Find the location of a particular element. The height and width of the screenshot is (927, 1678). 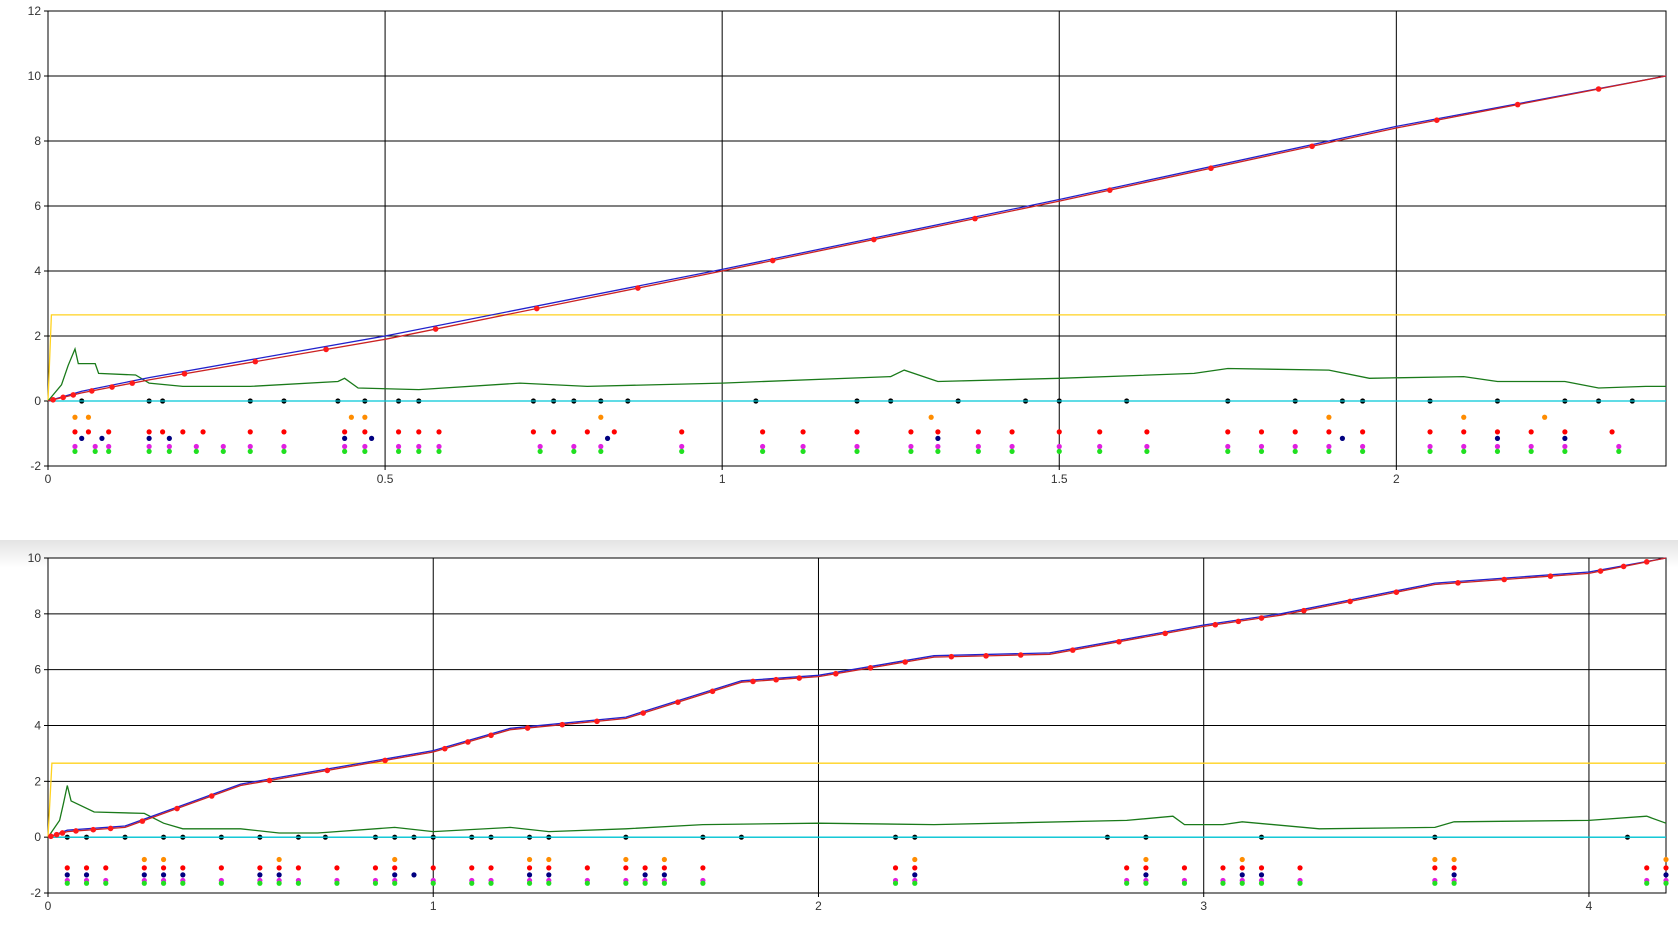

y-tick-label: 10 is located at coordinates (35, 76).